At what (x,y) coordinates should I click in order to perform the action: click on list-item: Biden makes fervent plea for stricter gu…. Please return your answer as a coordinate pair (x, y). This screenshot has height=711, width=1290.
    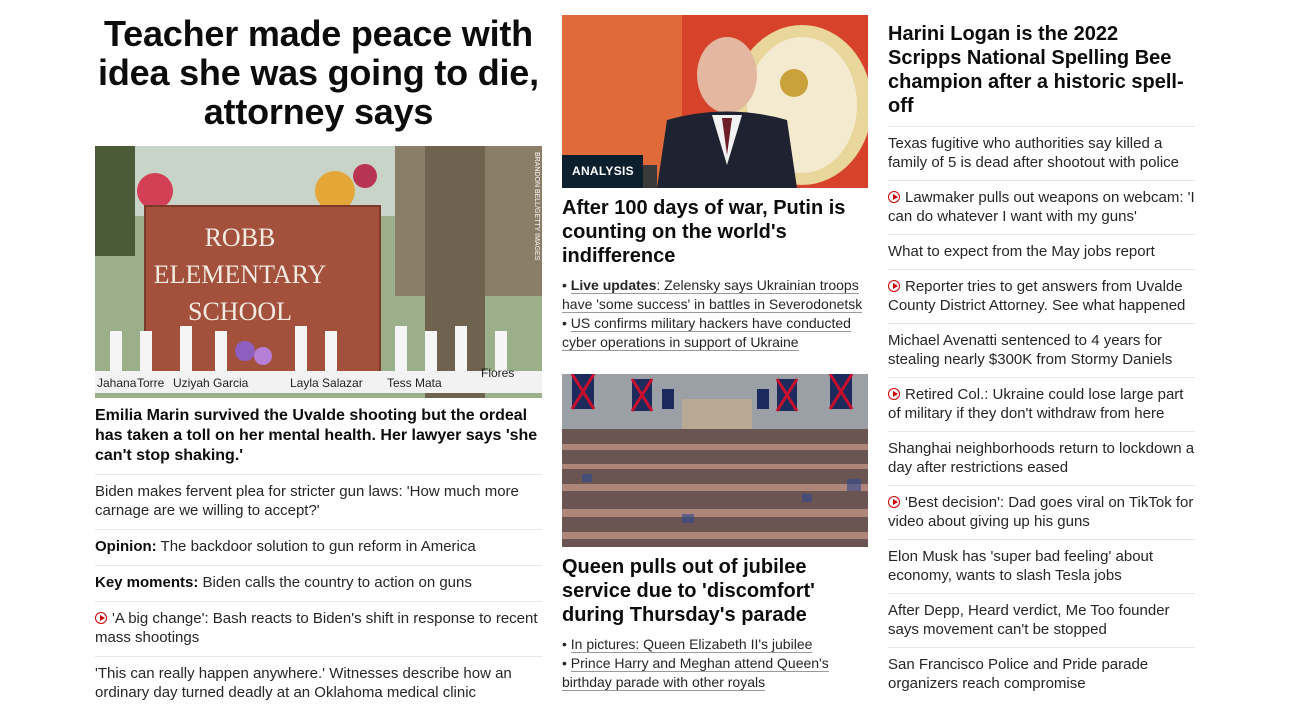
    Looking at the image, I should click on (318, 501).